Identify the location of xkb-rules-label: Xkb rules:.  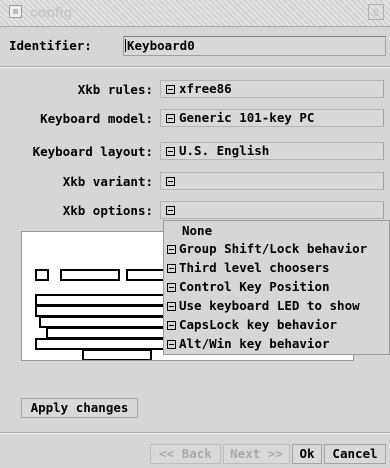
(115, 89).